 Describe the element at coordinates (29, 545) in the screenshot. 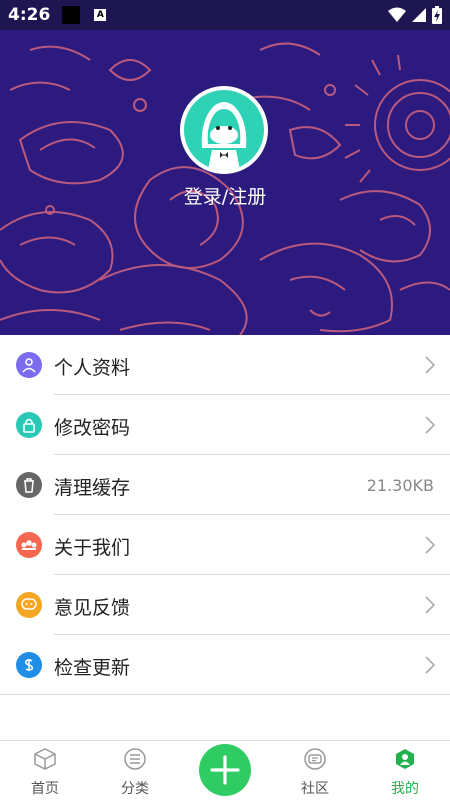

I see `group-icon` at that location.